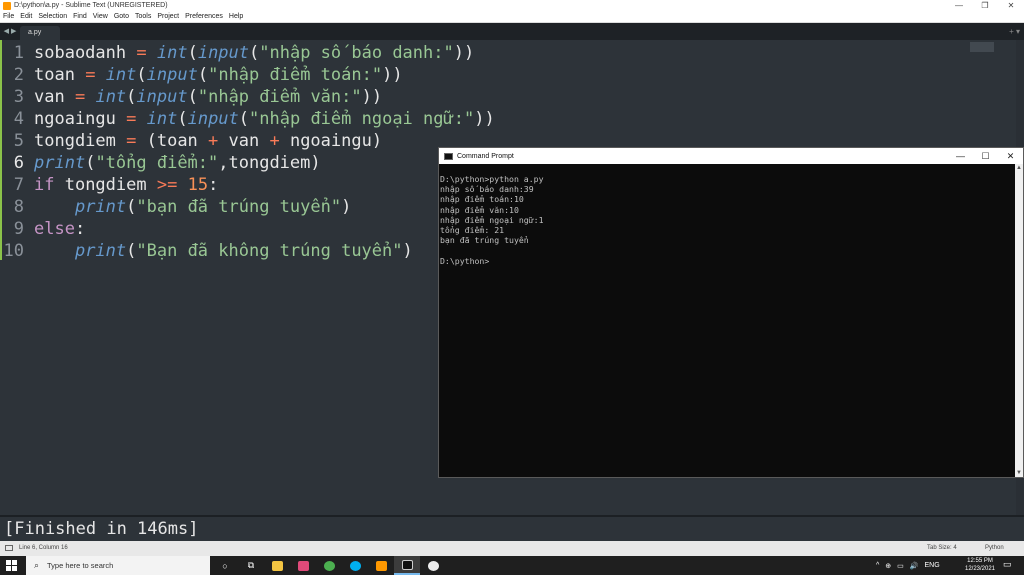 This screenshot has width=1024, height=575. I want to click on sublime-taskbar-icon, so click(381, 565).